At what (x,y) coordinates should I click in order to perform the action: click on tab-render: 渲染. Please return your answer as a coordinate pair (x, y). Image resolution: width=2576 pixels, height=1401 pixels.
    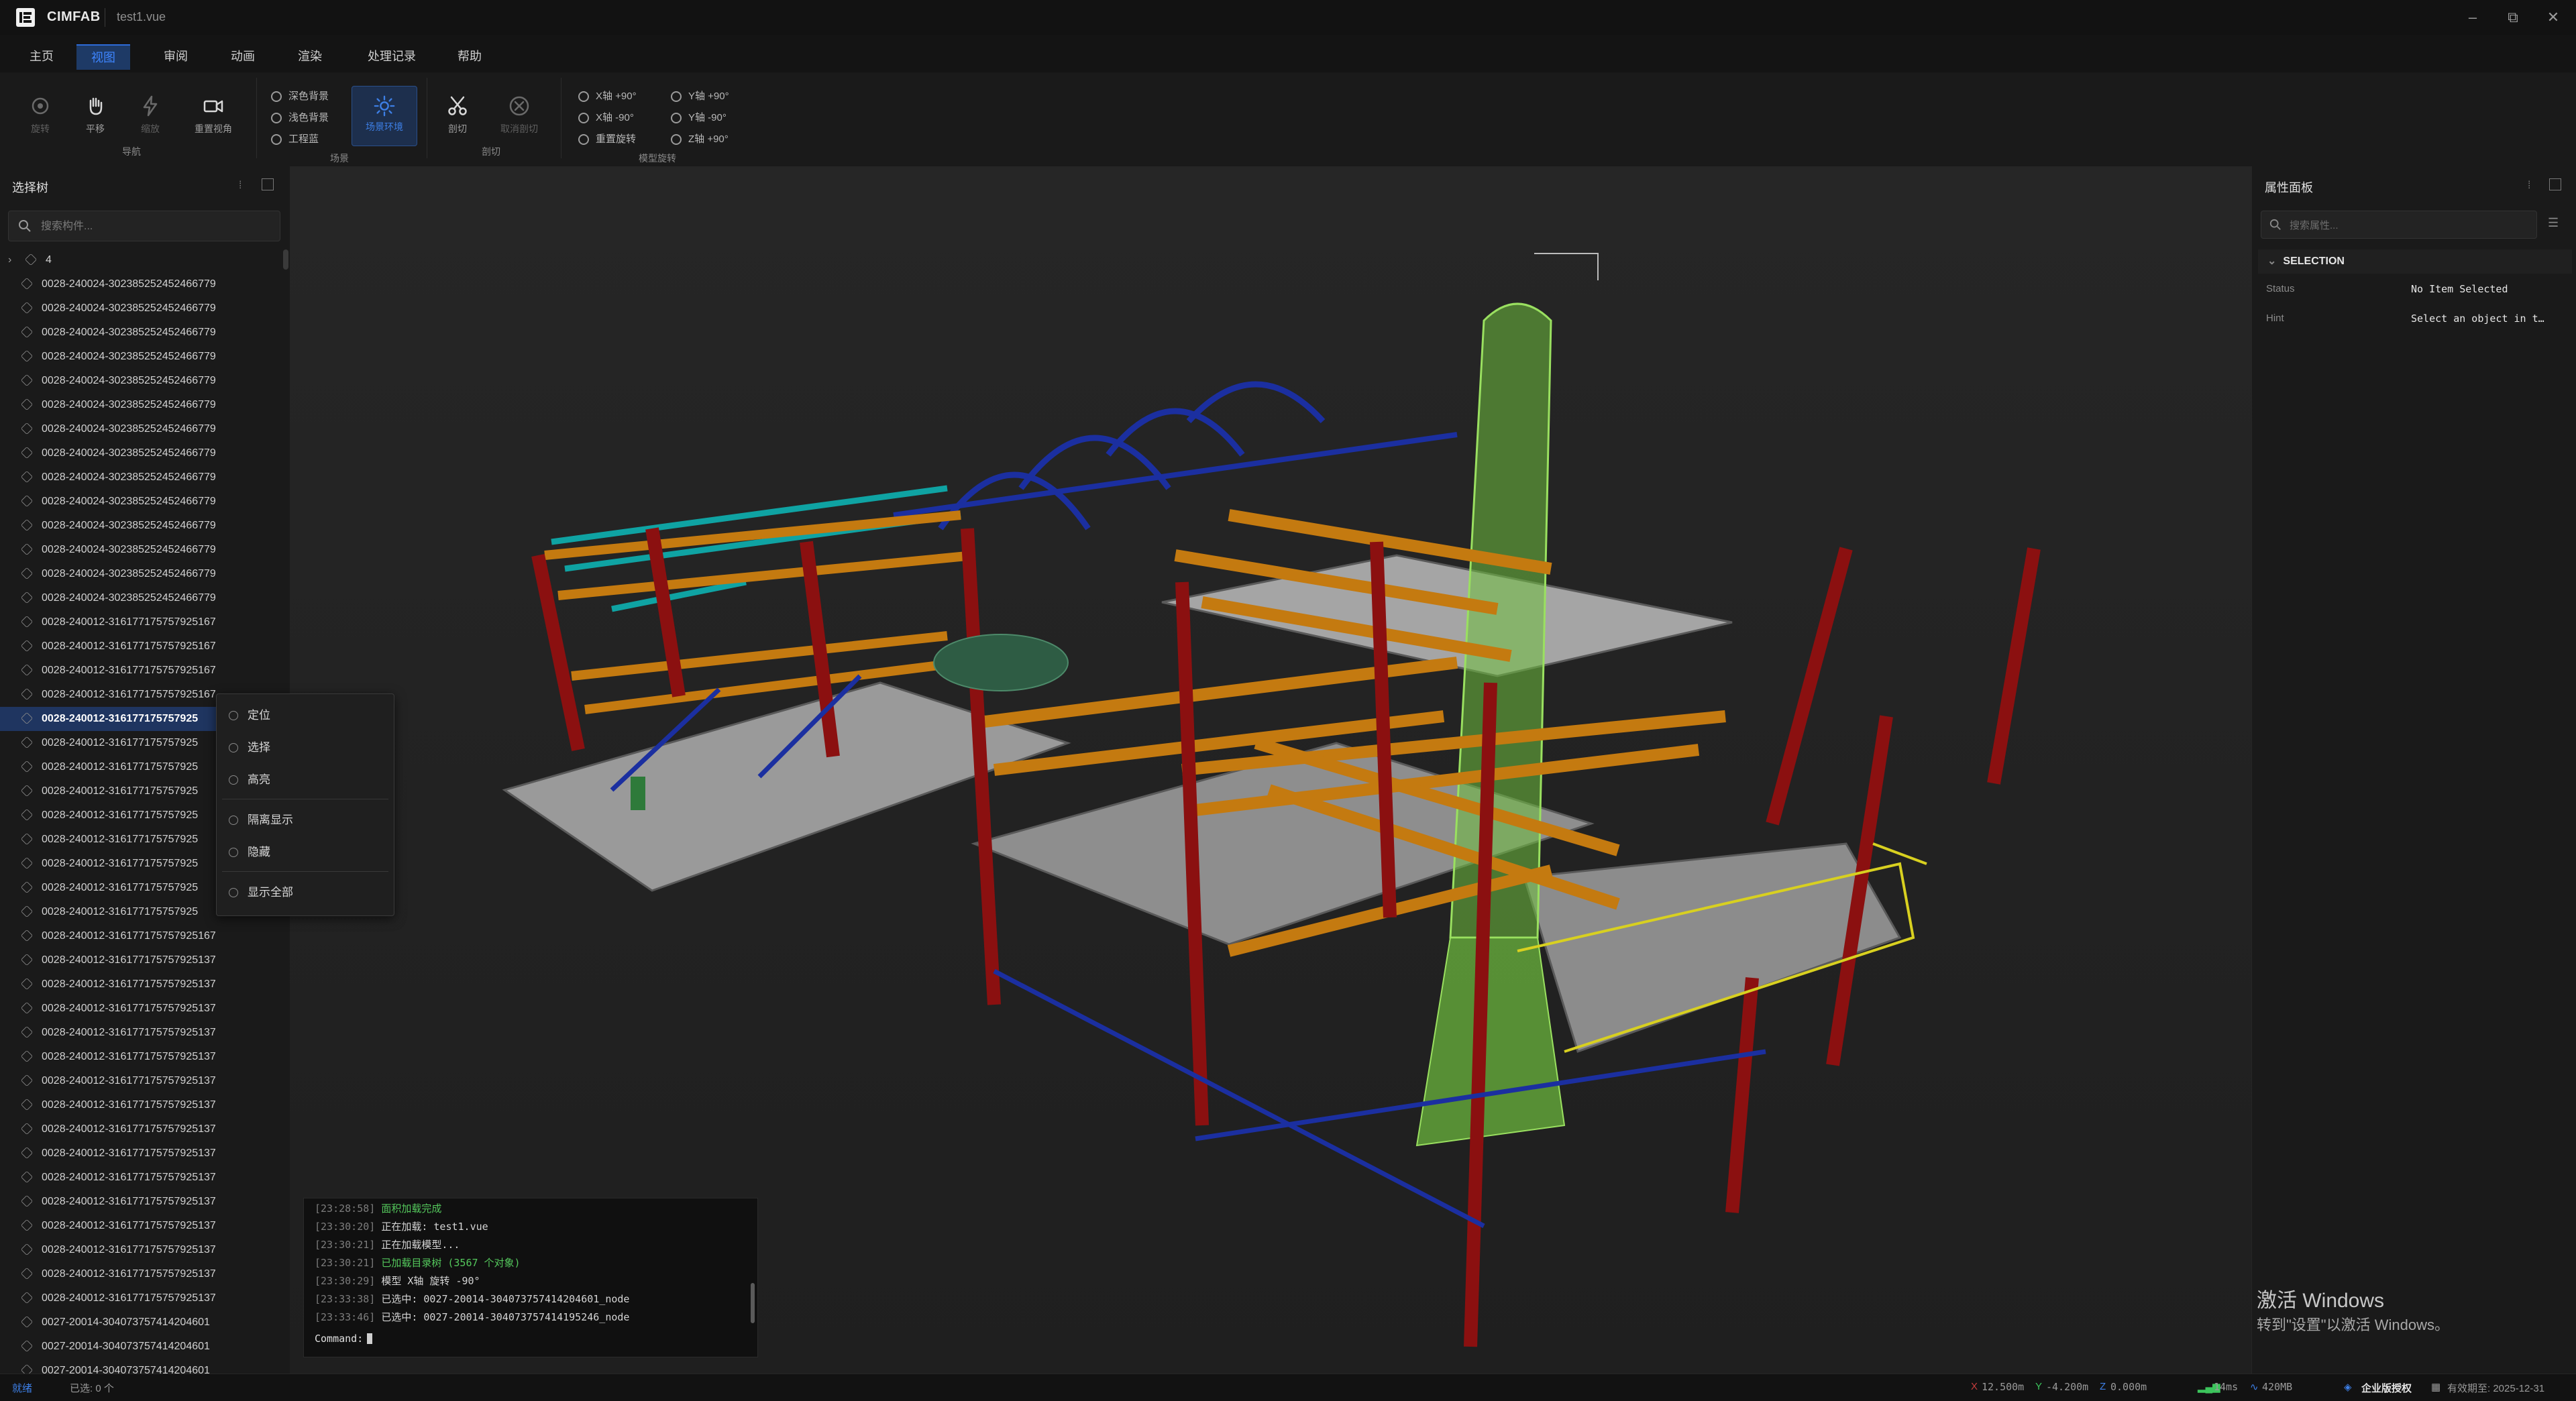
    Looking at the image, I should click on (310, 56).